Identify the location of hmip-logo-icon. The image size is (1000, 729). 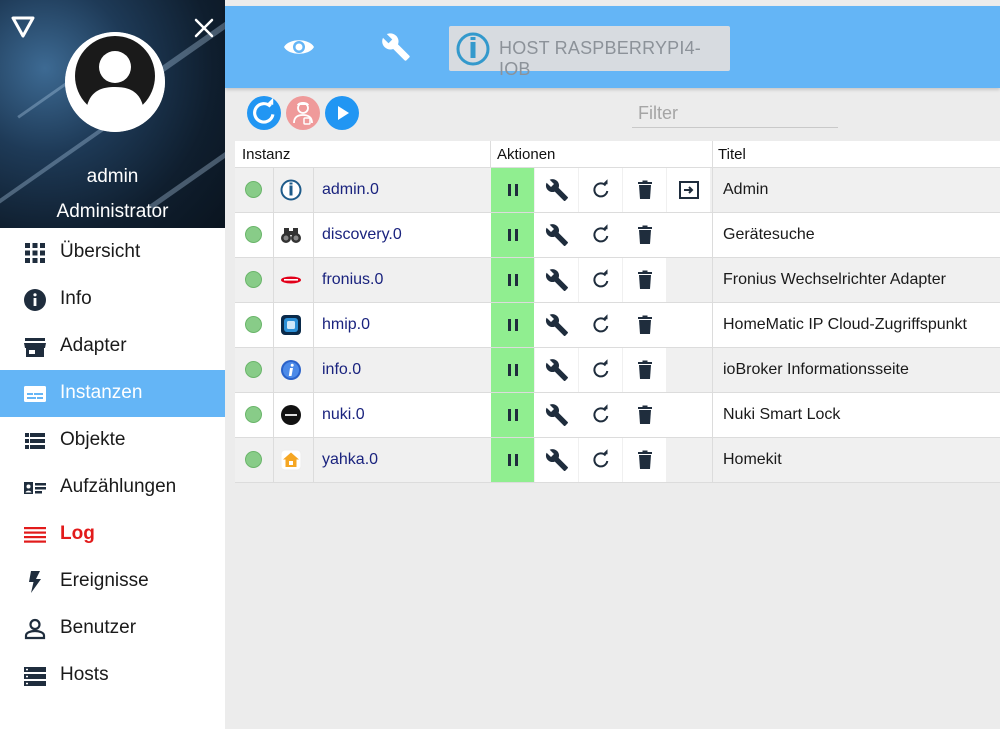
(291, 325).